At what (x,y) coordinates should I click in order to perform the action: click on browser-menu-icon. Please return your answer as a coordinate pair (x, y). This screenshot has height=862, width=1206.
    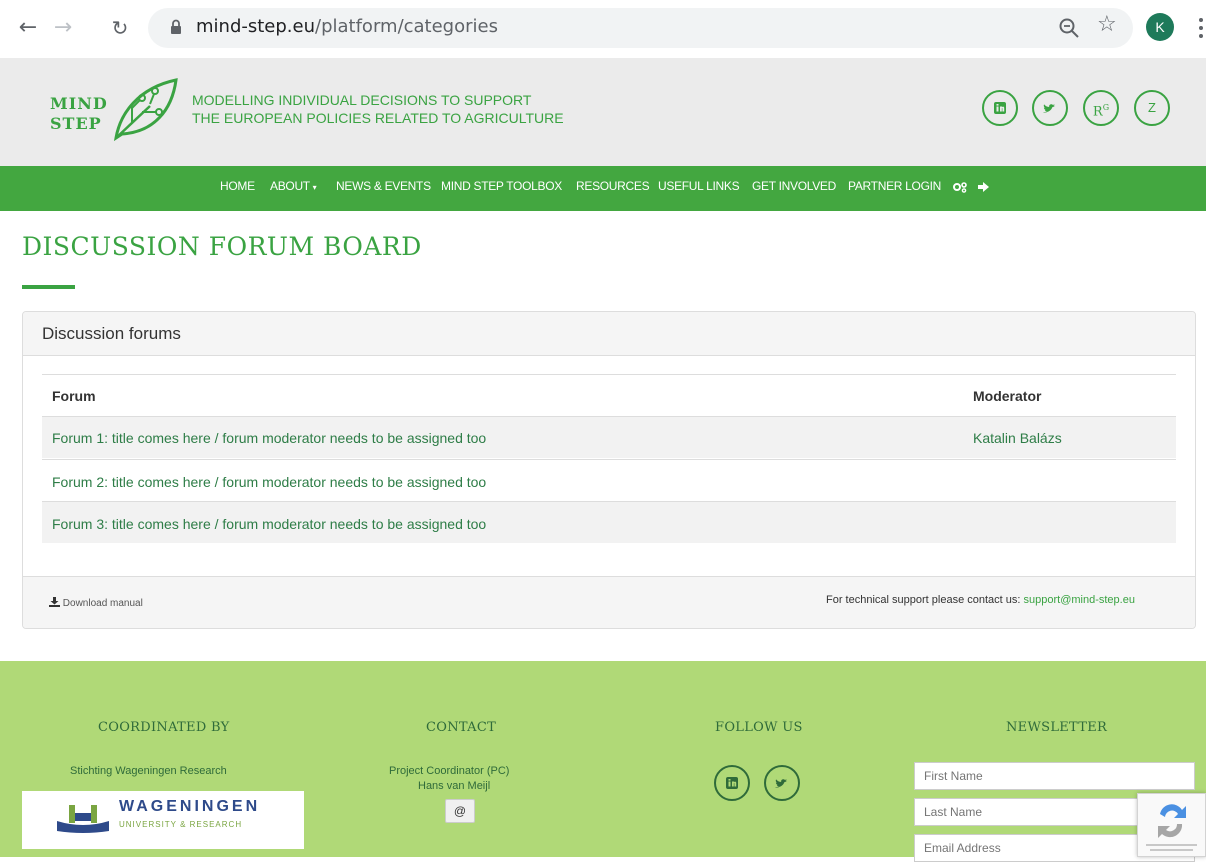
    Looking at the image, I should click on (1201, 28).